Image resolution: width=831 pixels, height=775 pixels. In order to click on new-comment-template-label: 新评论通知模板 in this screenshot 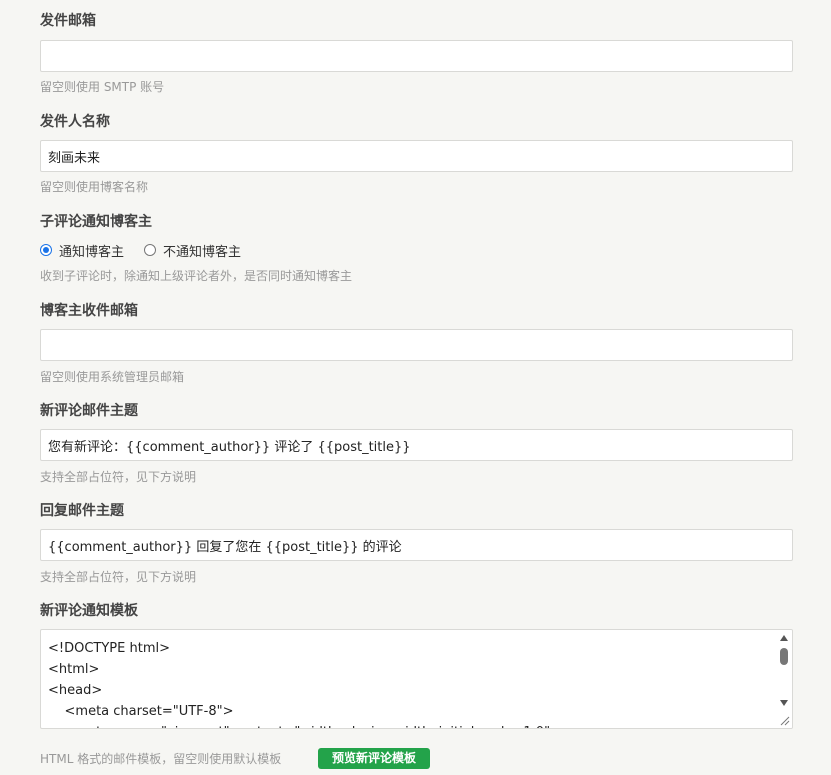, I will do `click(89, 611)`.